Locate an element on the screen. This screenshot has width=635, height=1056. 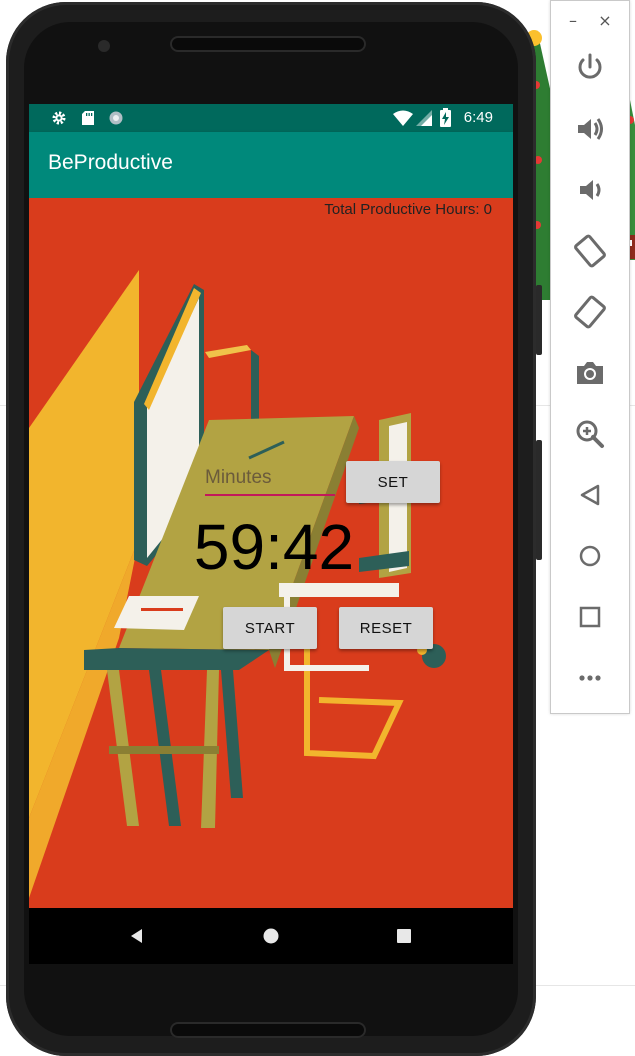
minutes-input is located at coordinates (270, 479).